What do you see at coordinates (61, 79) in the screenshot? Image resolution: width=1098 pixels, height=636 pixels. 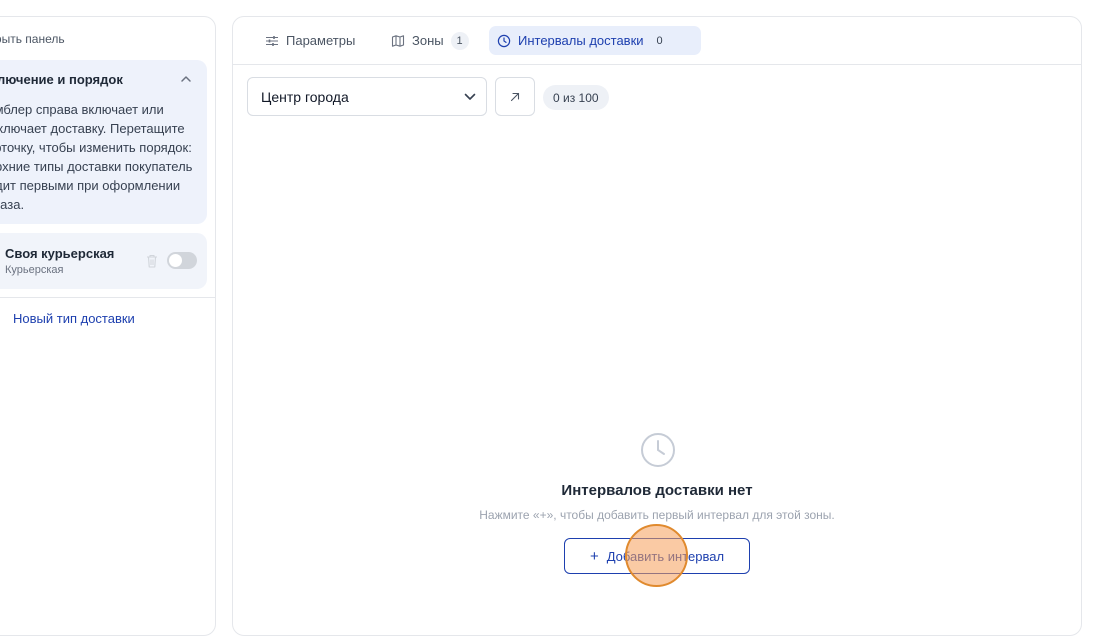 I see `info-card-title: Включение и порядок` at bounding box center [61, 79].